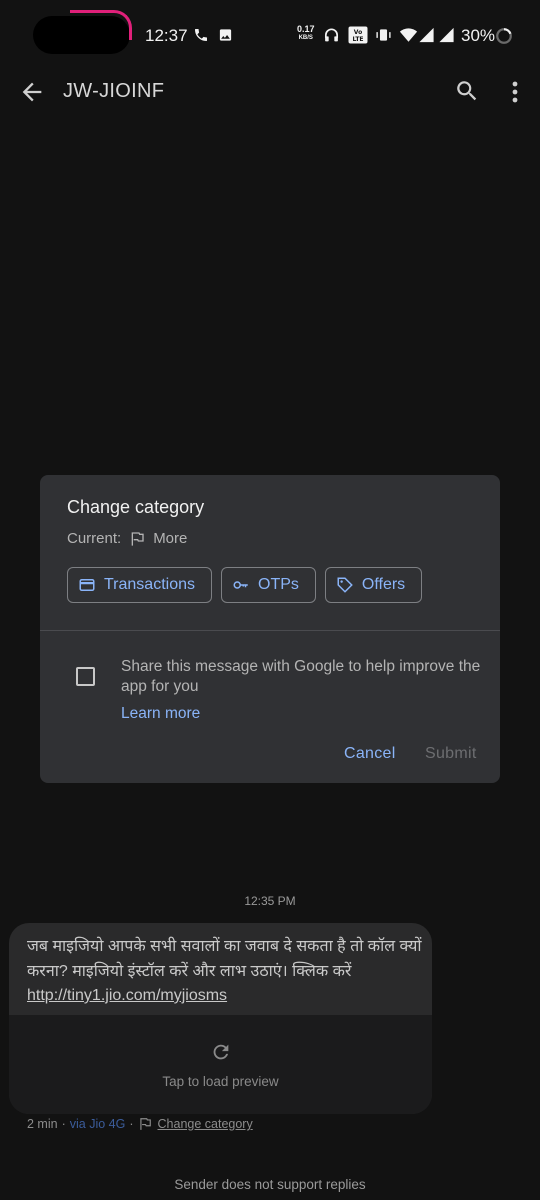 The width and height of the screenshot is (540, 1200). I want to click on svg-text: LTE, so click(357, 39).